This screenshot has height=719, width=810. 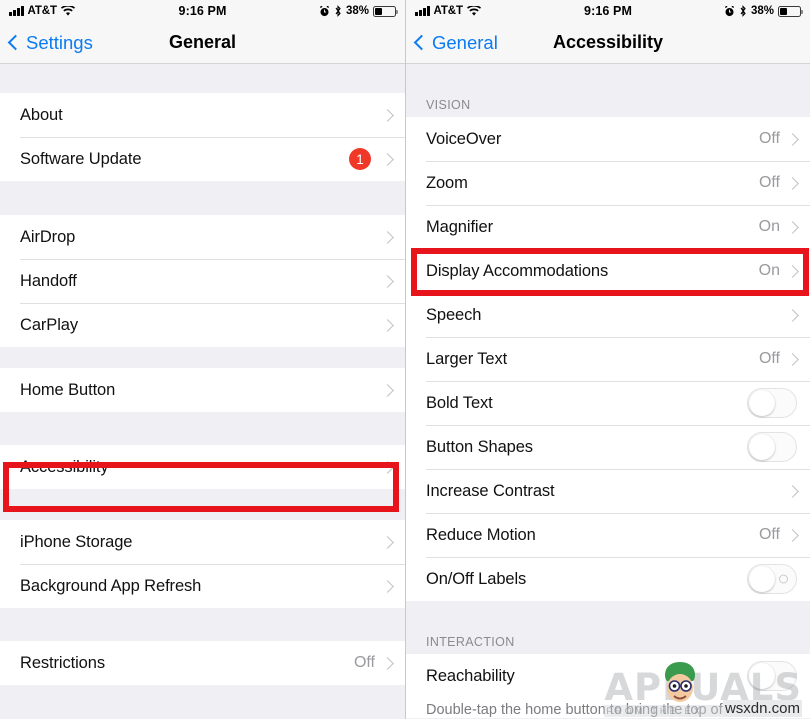 I want to click on row-value: On, so click(x=769, y=226).